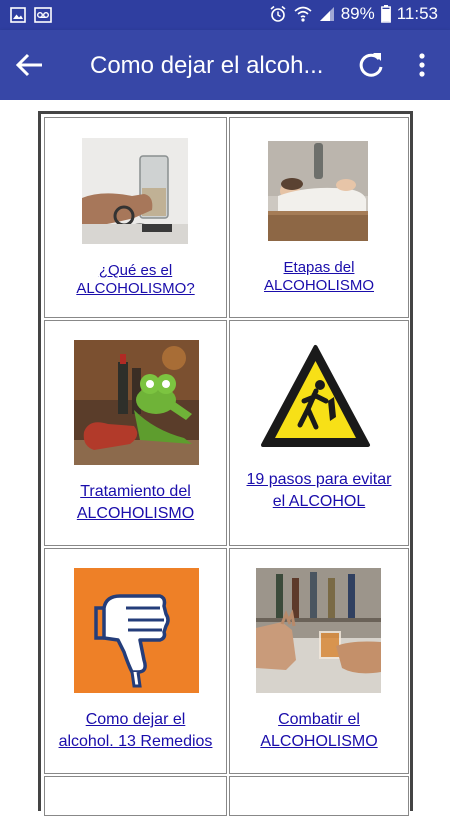  I want to click on refusing-drink-image, so click(318, 630).